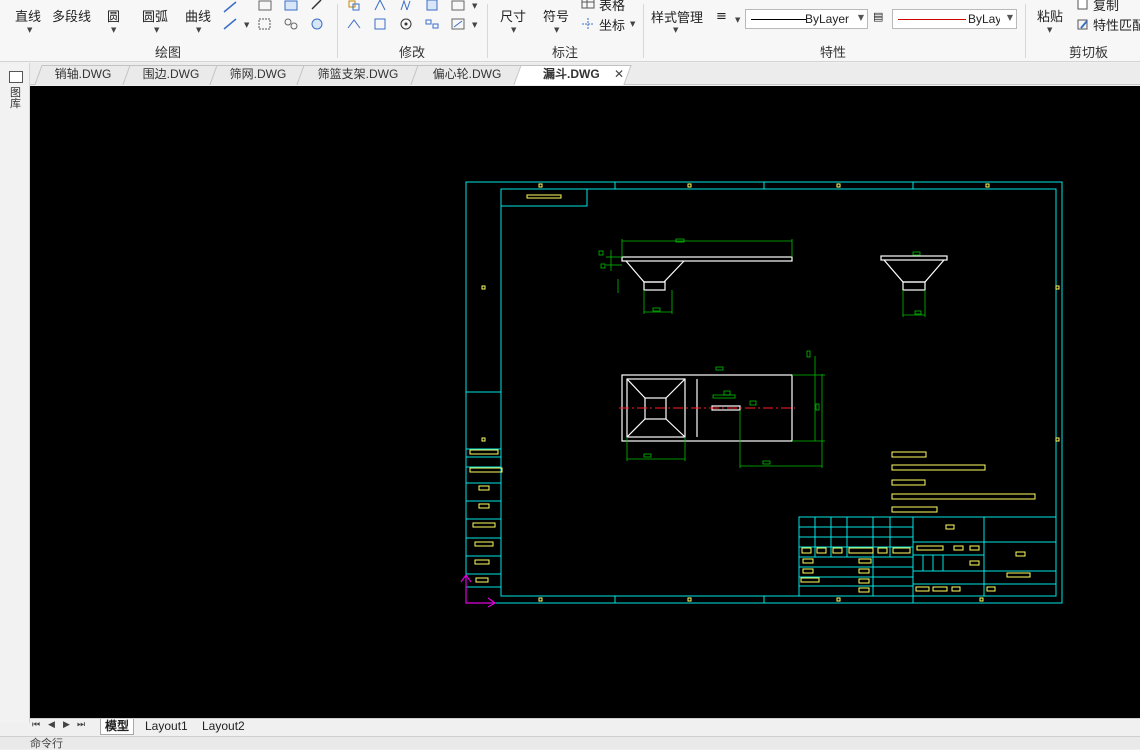 Image resolution: width=1140 pixels, height=750 pixels. What do you see at coordinates (513, 15) in the screenshot?
I see `dimension-button: 尺寸` at bounding box center [513, 15].